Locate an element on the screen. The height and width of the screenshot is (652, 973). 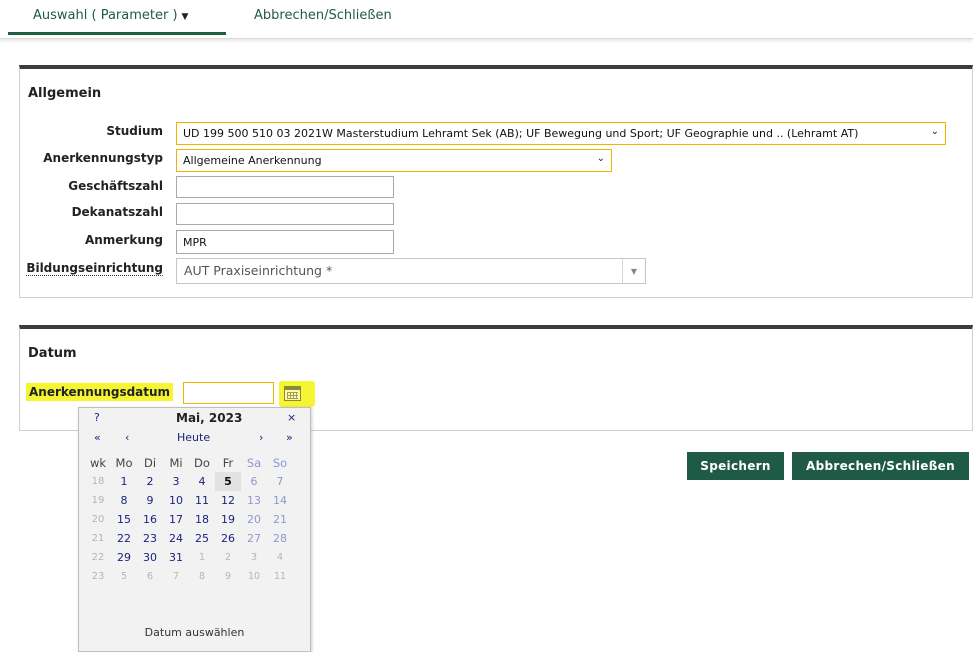
calendar-day: 22 is located at coordinates (124, 538).